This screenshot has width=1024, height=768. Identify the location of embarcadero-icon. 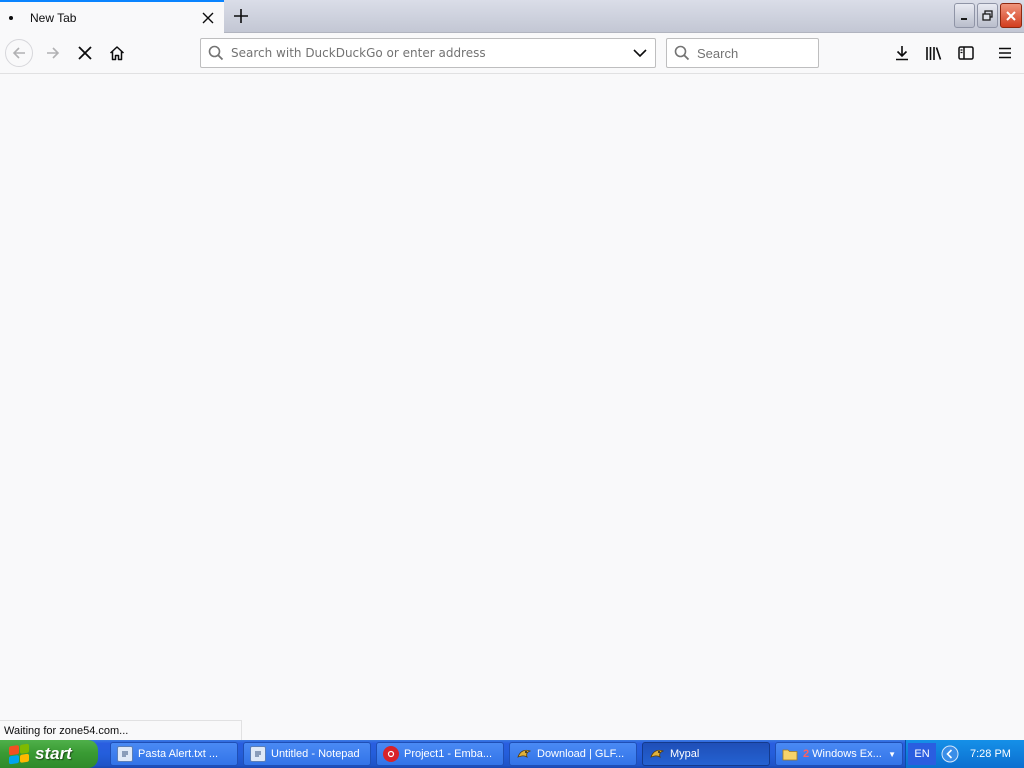
(391, 754).